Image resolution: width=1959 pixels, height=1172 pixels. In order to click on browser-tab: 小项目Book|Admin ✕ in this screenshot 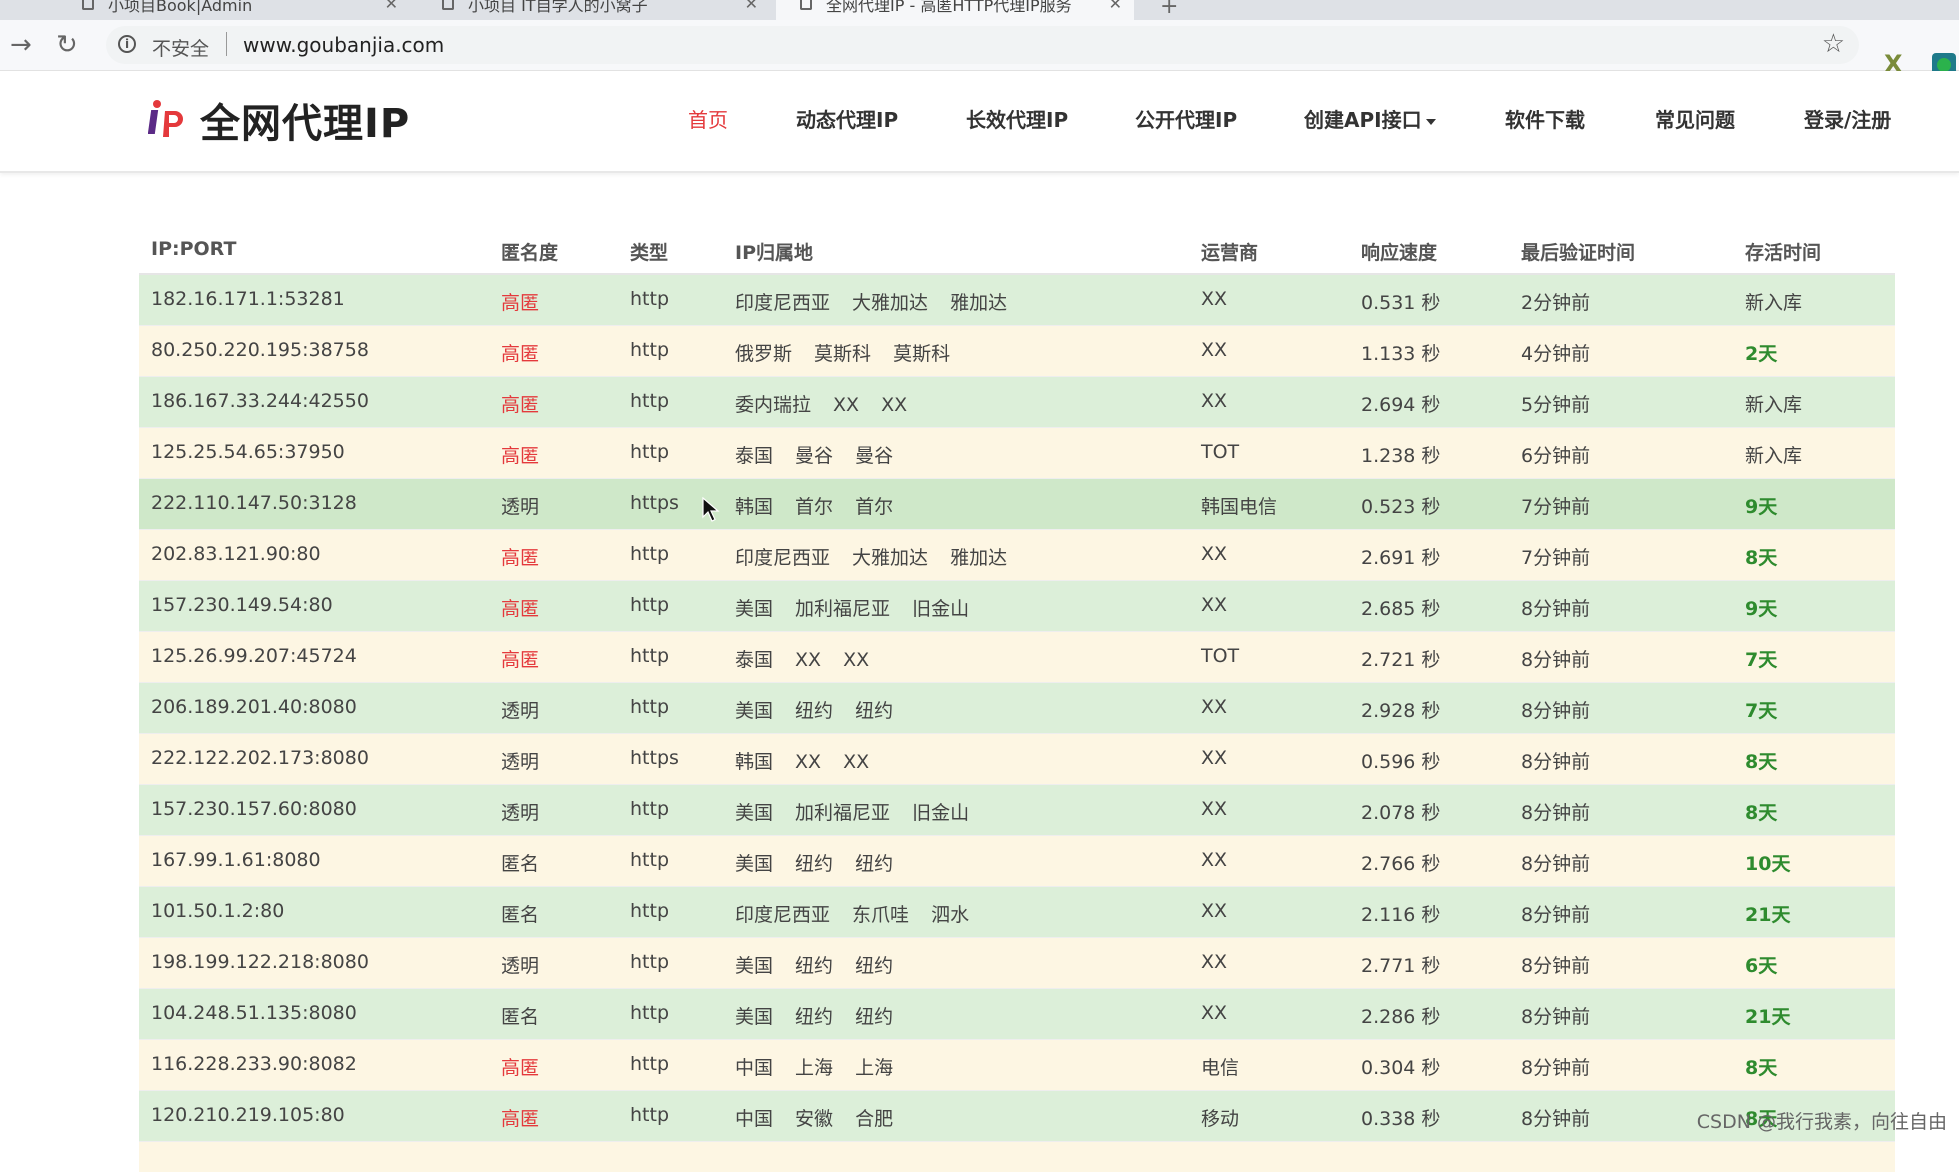, I will do `click(234, 10)`.